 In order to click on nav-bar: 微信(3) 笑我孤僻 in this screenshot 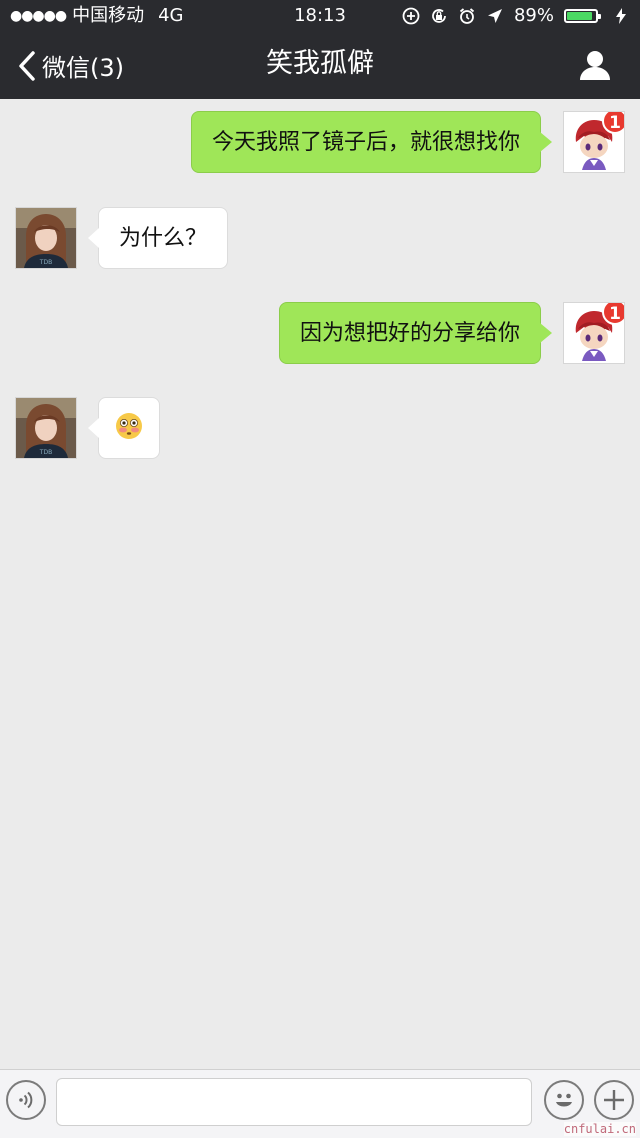, I will do `click(320, 65)`.